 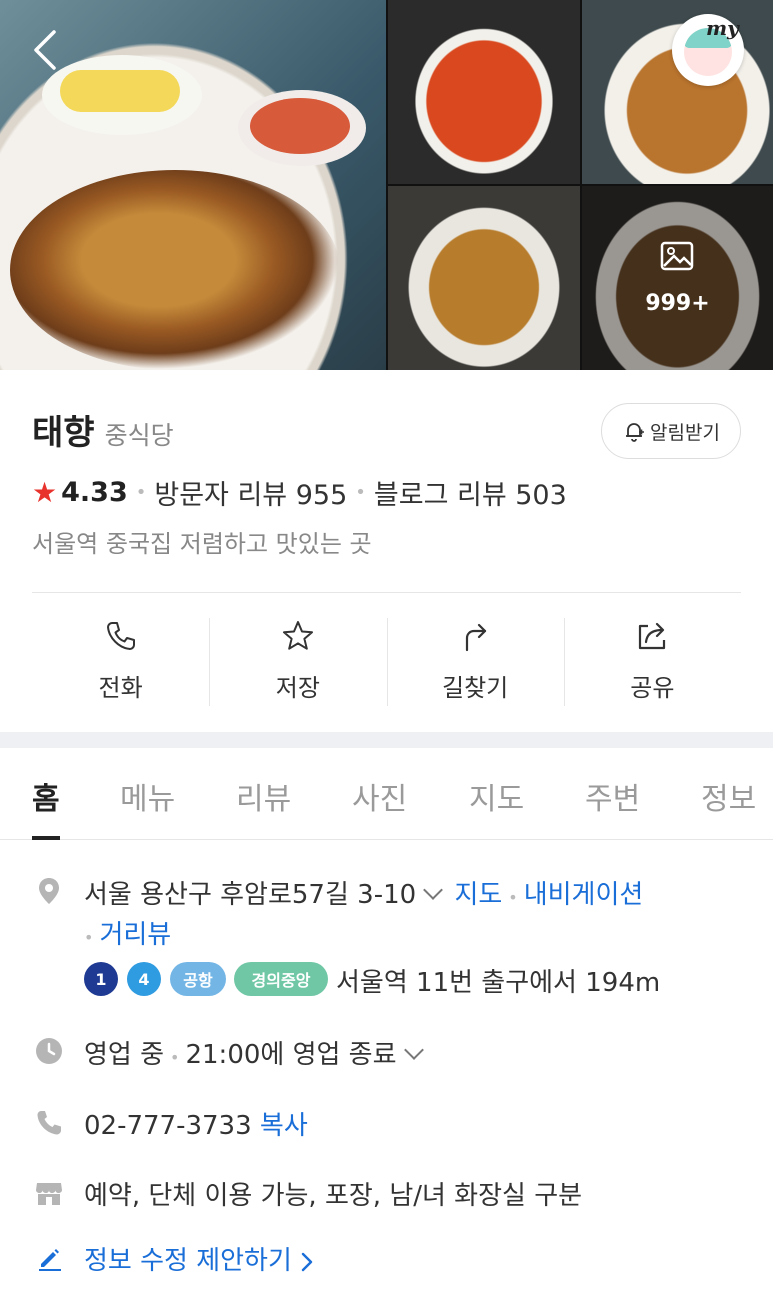 What do you see at coordinates (46, 50) in the screenshot?
I see `back-icon` at bounding box center [46, 50].